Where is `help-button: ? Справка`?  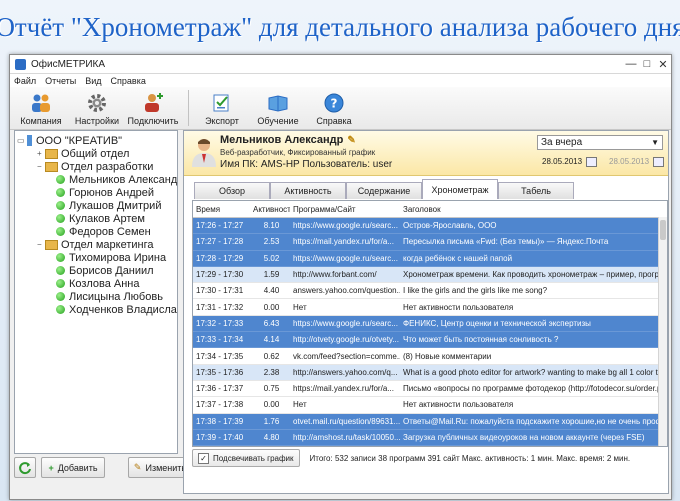
help-button: ? Справка is located at coordinates (334, 110).